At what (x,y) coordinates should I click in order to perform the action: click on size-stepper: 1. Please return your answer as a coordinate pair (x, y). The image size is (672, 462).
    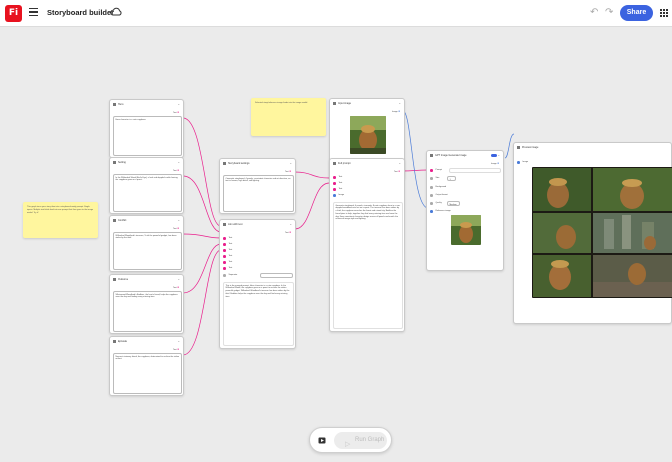
    Looking at the image, I should click on (451, 178).